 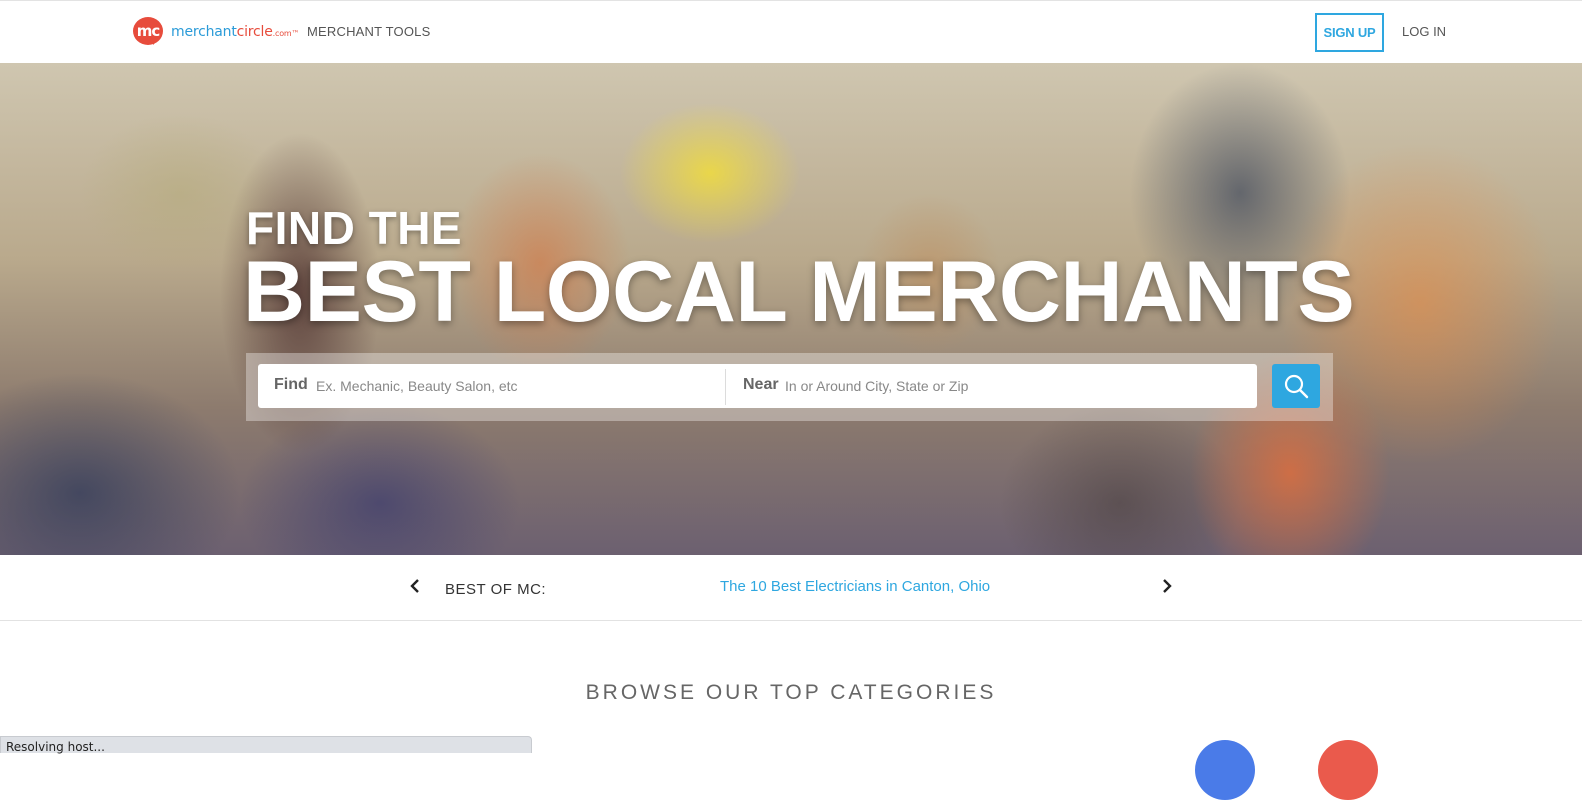 I want to click on merchantcircle-logo: mc merchantcircle.com™, so click(x=216, y=32).